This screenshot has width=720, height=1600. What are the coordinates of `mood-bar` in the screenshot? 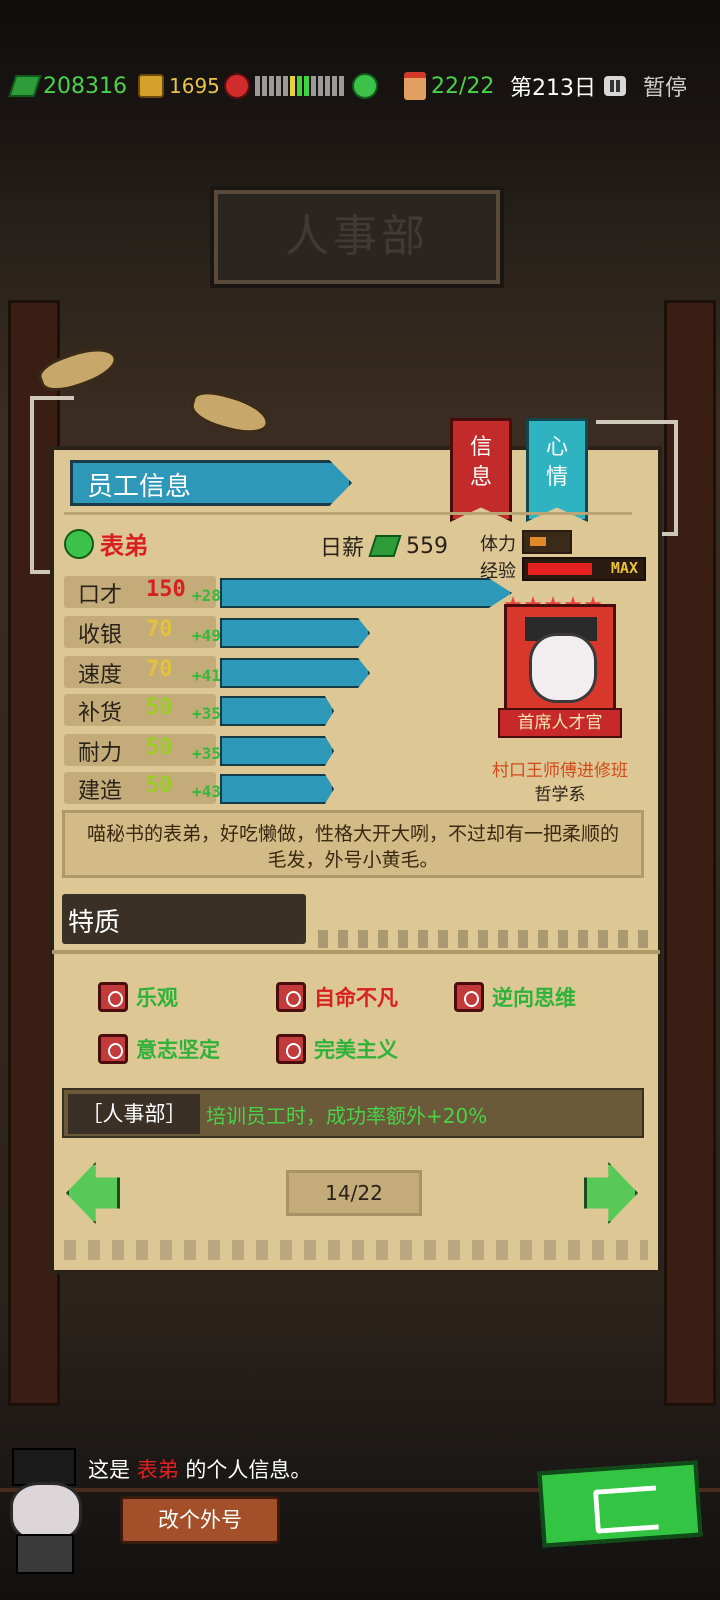 It's located at (299, 86).